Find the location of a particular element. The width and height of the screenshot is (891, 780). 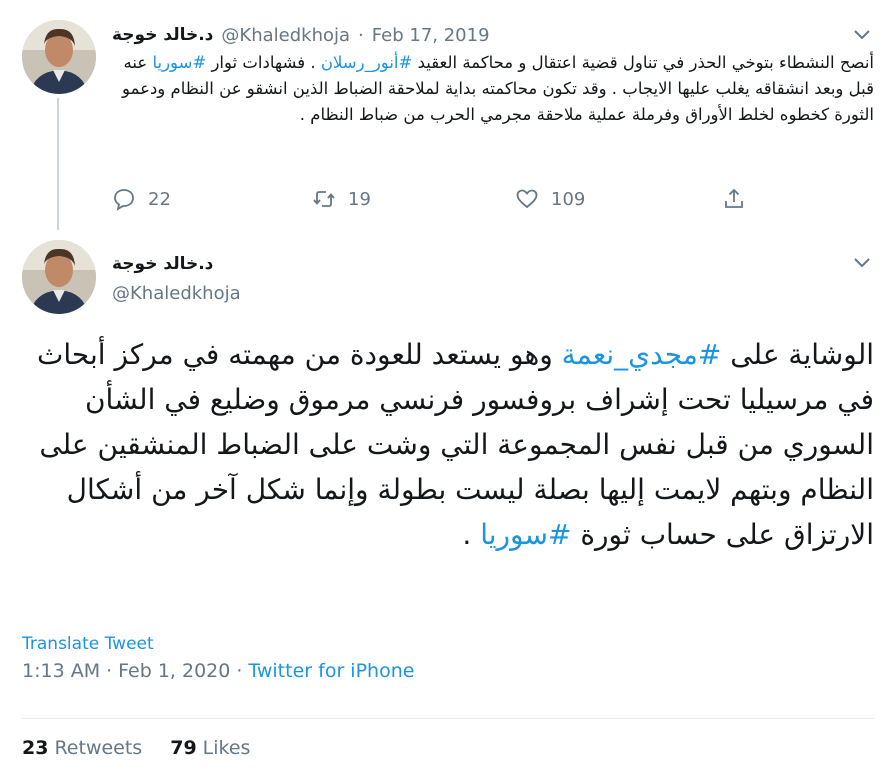

heart-icon is located at coordinates (527, 199).